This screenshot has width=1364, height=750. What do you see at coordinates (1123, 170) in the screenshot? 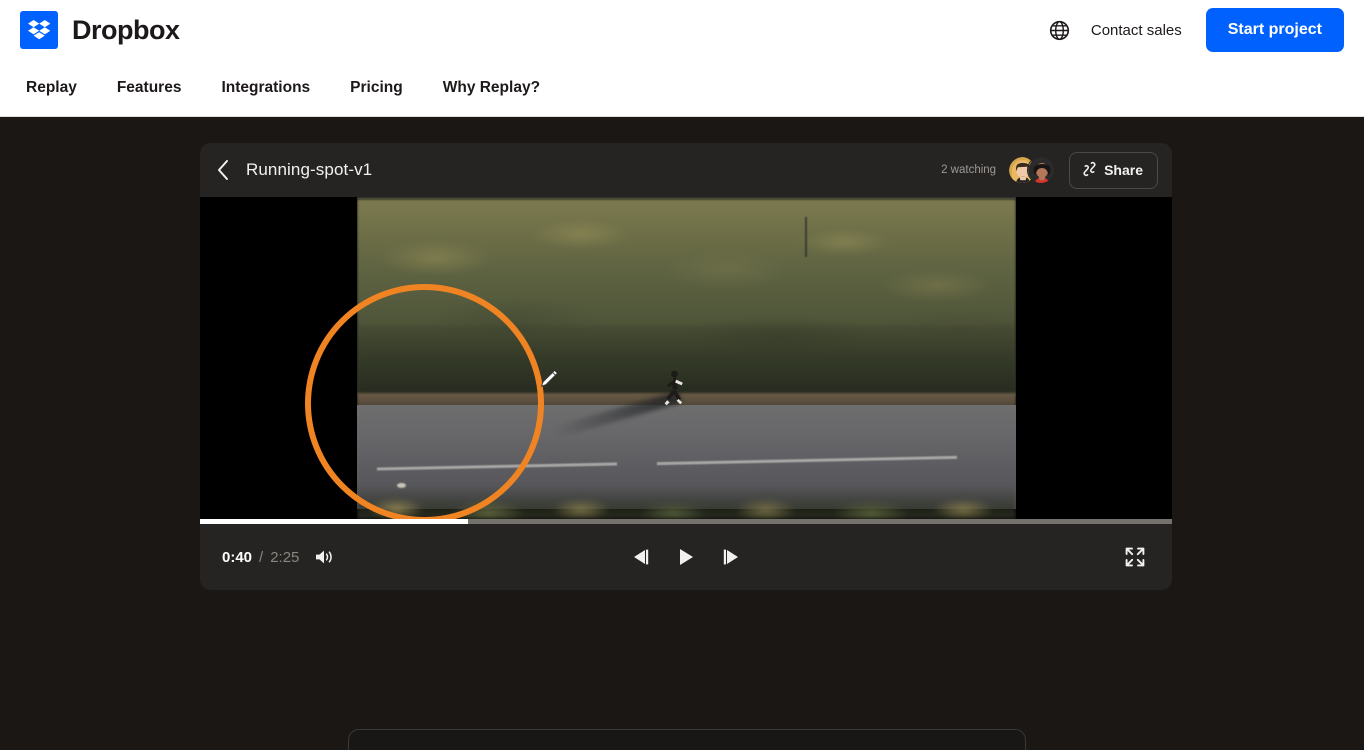
I see `share-button-label: Share` at bounding box center [1123, 170].